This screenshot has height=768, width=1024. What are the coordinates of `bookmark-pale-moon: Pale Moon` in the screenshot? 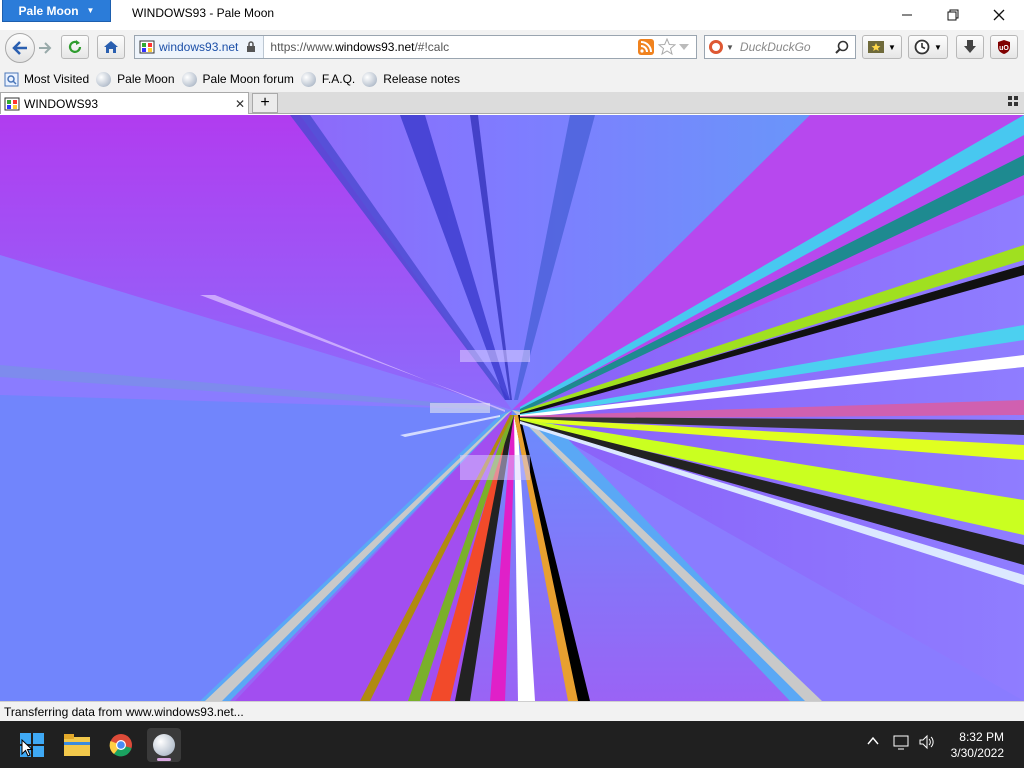 It's located at (135, 79).